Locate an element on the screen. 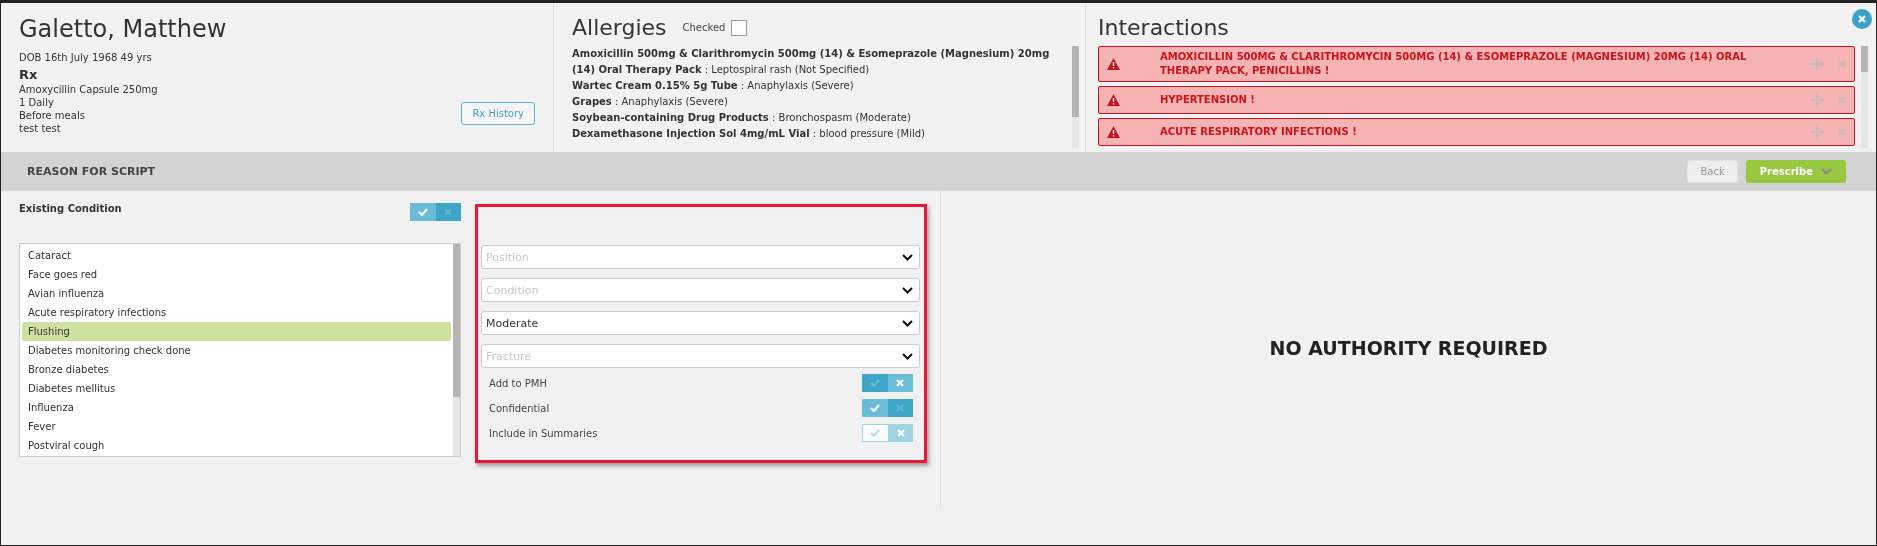 The image size is (1877, 546). condition-item: Face goes red is located at coordinates (236, 274).